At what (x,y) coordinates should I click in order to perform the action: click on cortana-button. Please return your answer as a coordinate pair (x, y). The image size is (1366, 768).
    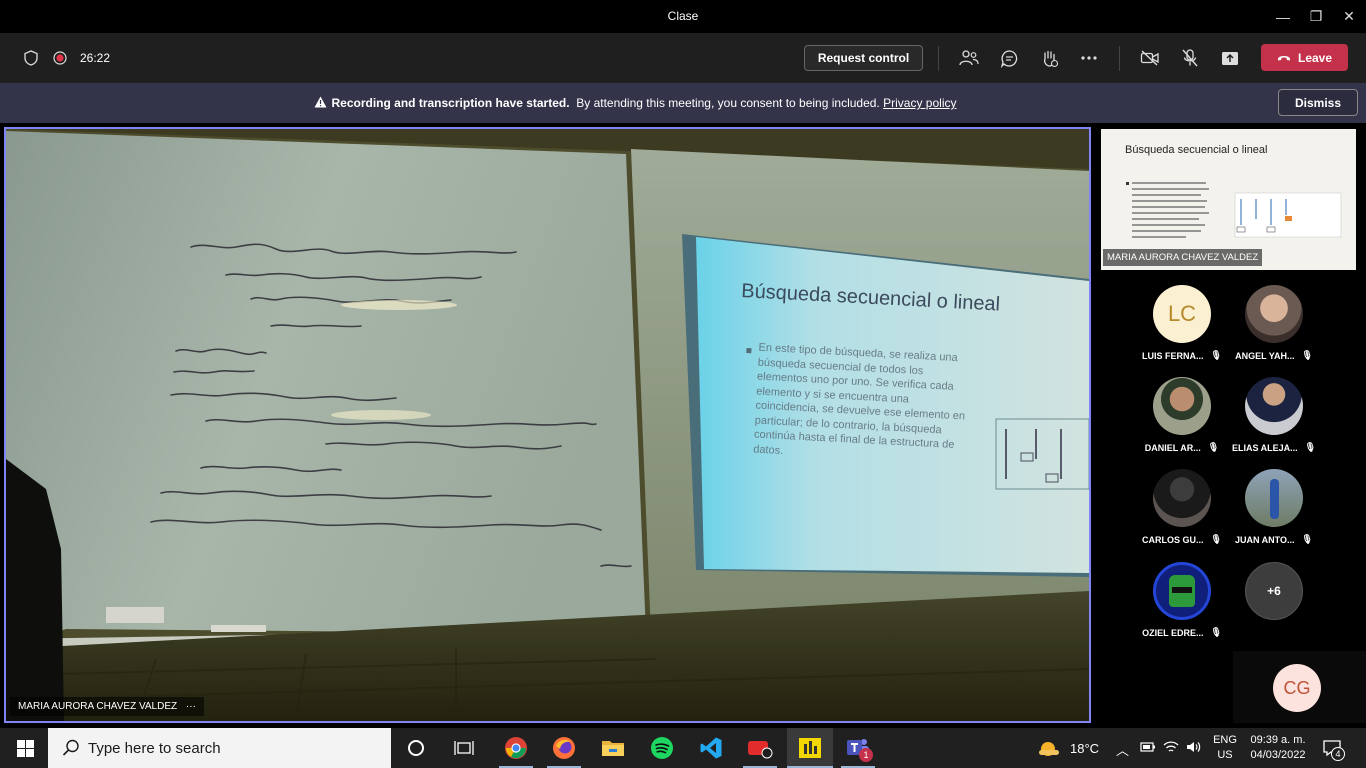
    Looking at the image, I should click on (416, 748).